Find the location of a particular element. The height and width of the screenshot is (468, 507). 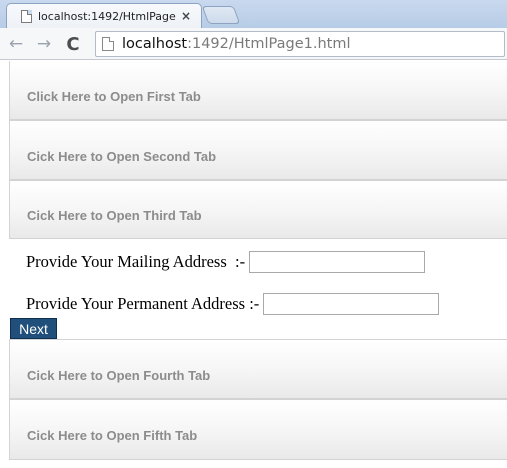

forward-arrow-icon: → is located at coordinates (44, 44).